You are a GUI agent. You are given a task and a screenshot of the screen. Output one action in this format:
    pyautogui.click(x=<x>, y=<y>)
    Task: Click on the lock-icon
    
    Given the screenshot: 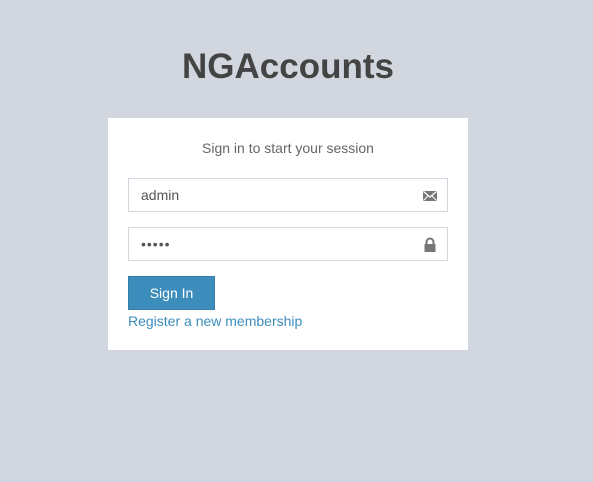 What is the action you would take?
    pyautogui.click(x=430, y=245)
    